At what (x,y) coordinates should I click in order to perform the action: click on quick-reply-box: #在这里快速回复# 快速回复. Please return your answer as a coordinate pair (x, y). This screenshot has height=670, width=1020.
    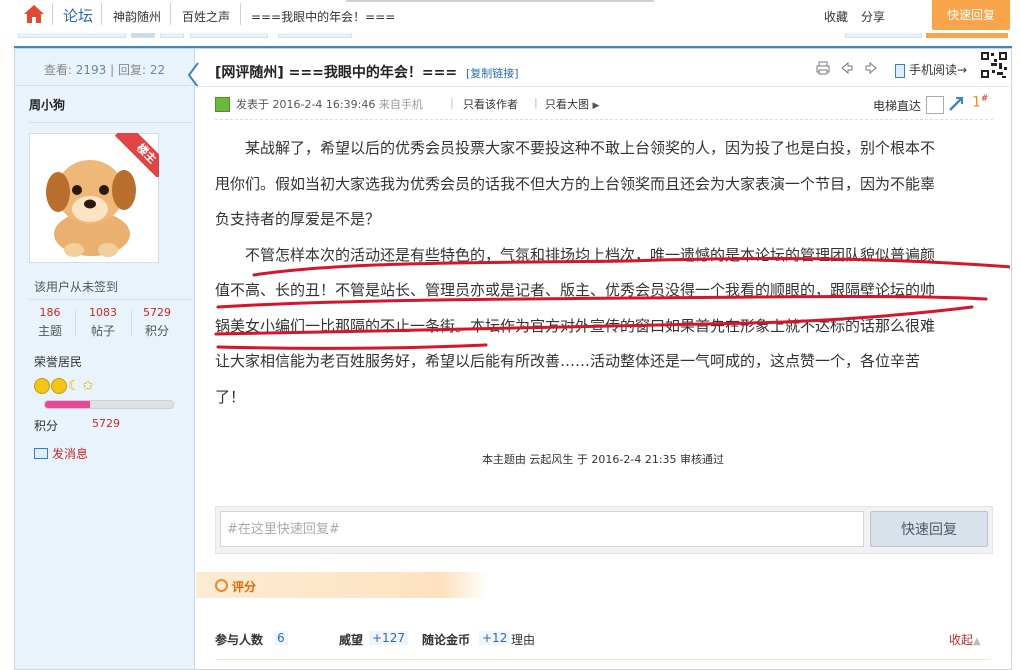
    Looking at the image, I should click on (604, 530).